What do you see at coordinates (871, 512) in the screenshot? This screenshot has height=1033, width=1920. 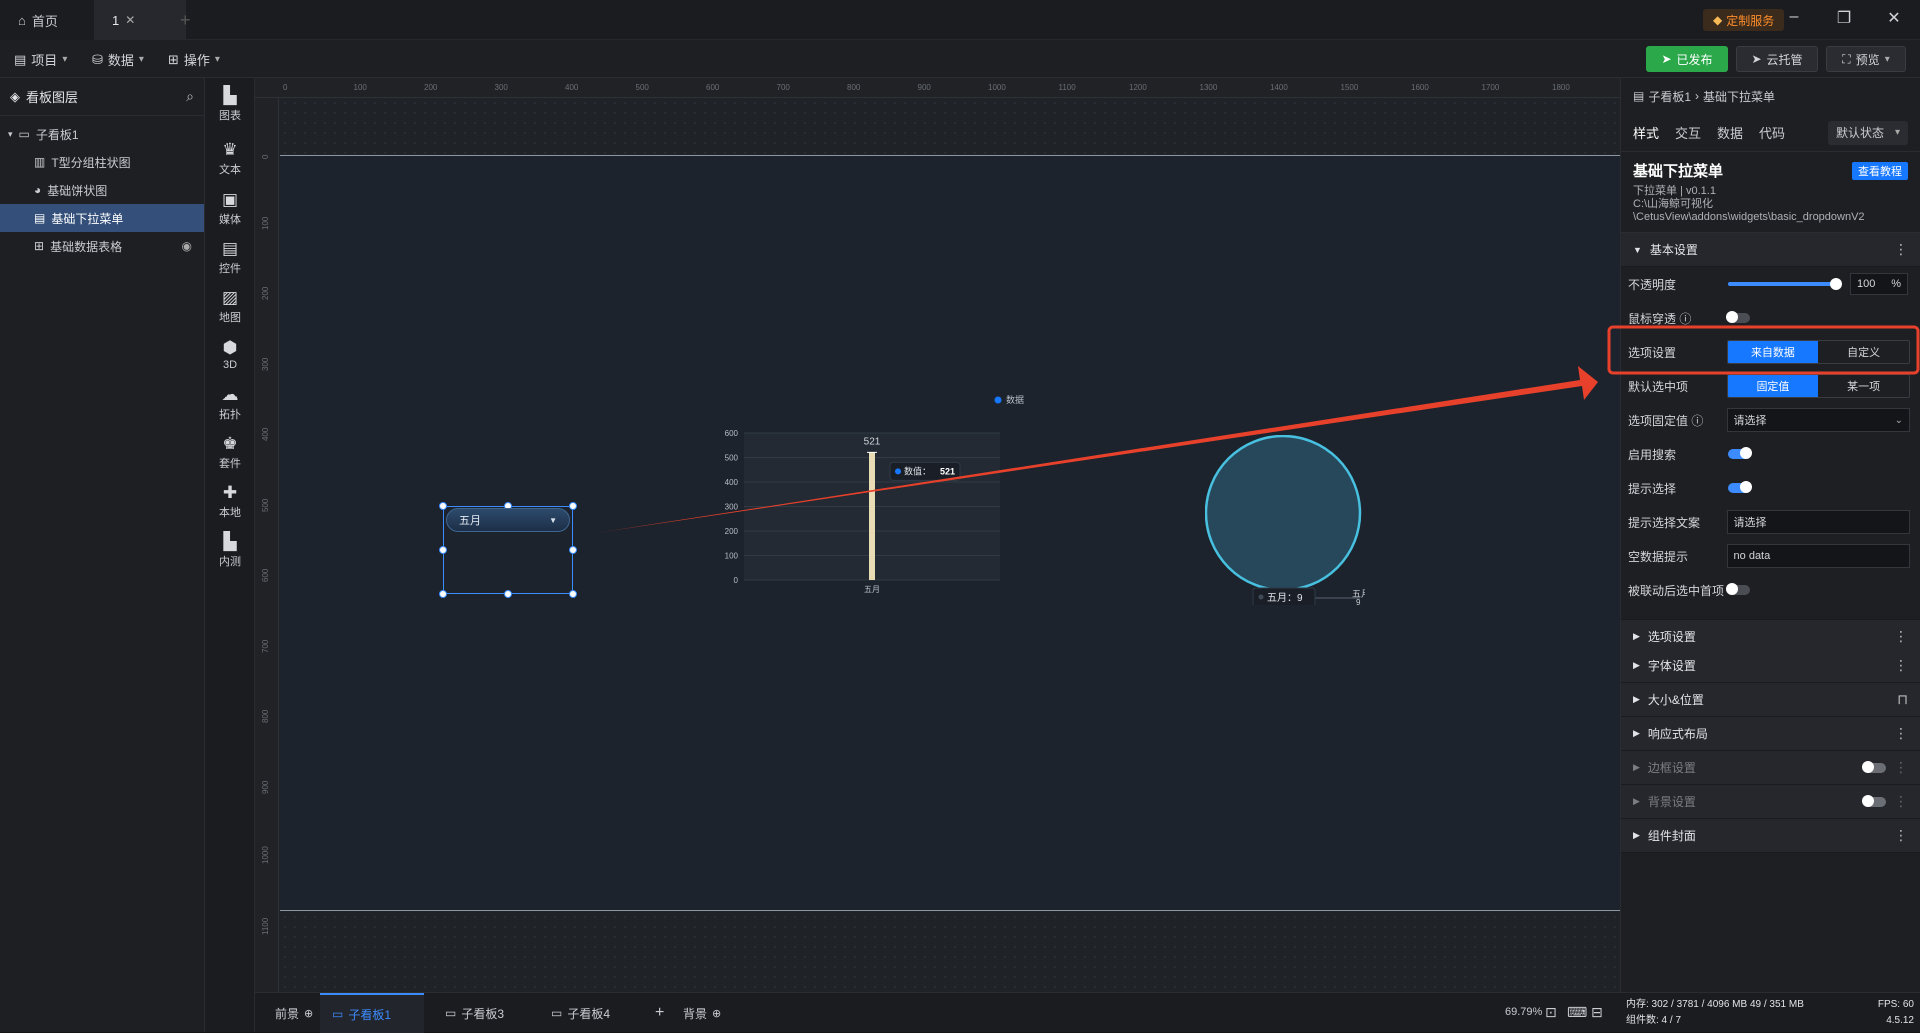 I see `bar-chart-widget: 0 100 200 300 400 500 600 521 五月 数值： 521 数据` at bounding box center [871, 512].